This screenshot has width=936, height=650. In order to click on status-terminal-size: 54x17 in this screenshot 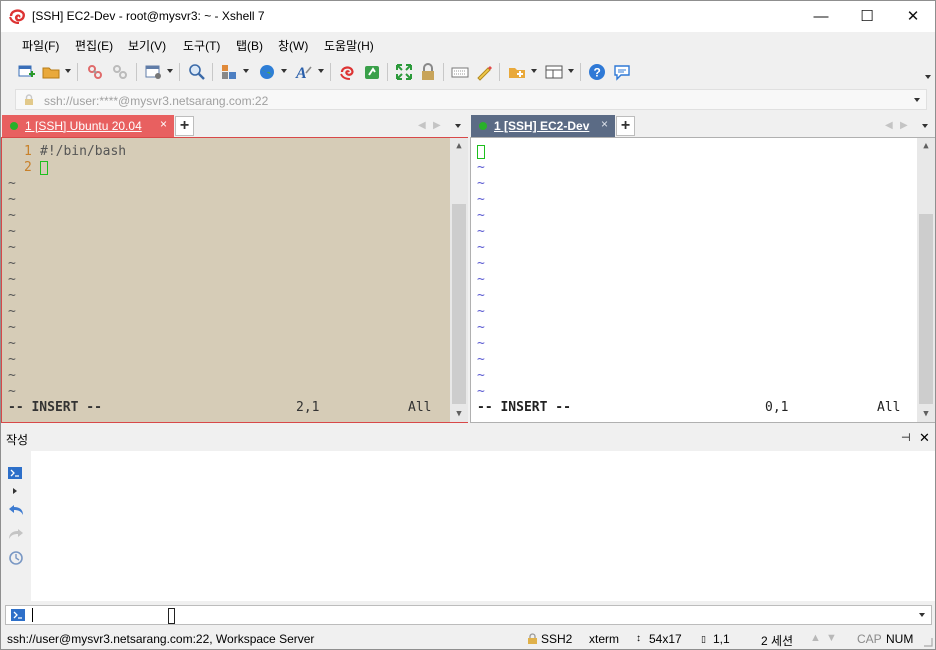, I will do `click(665, 639)`.